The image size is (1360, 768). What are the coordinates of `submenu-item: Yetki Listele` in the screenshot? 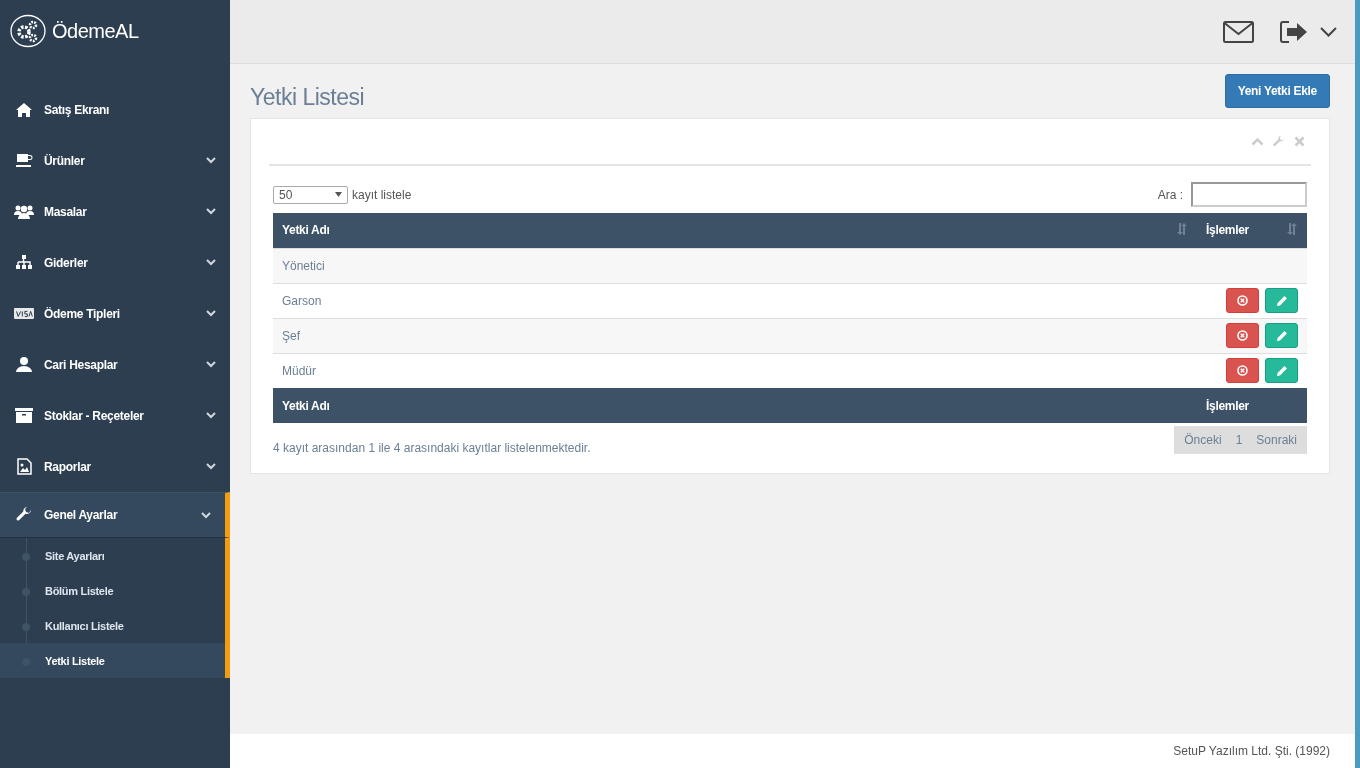 It's located at (112, 660).